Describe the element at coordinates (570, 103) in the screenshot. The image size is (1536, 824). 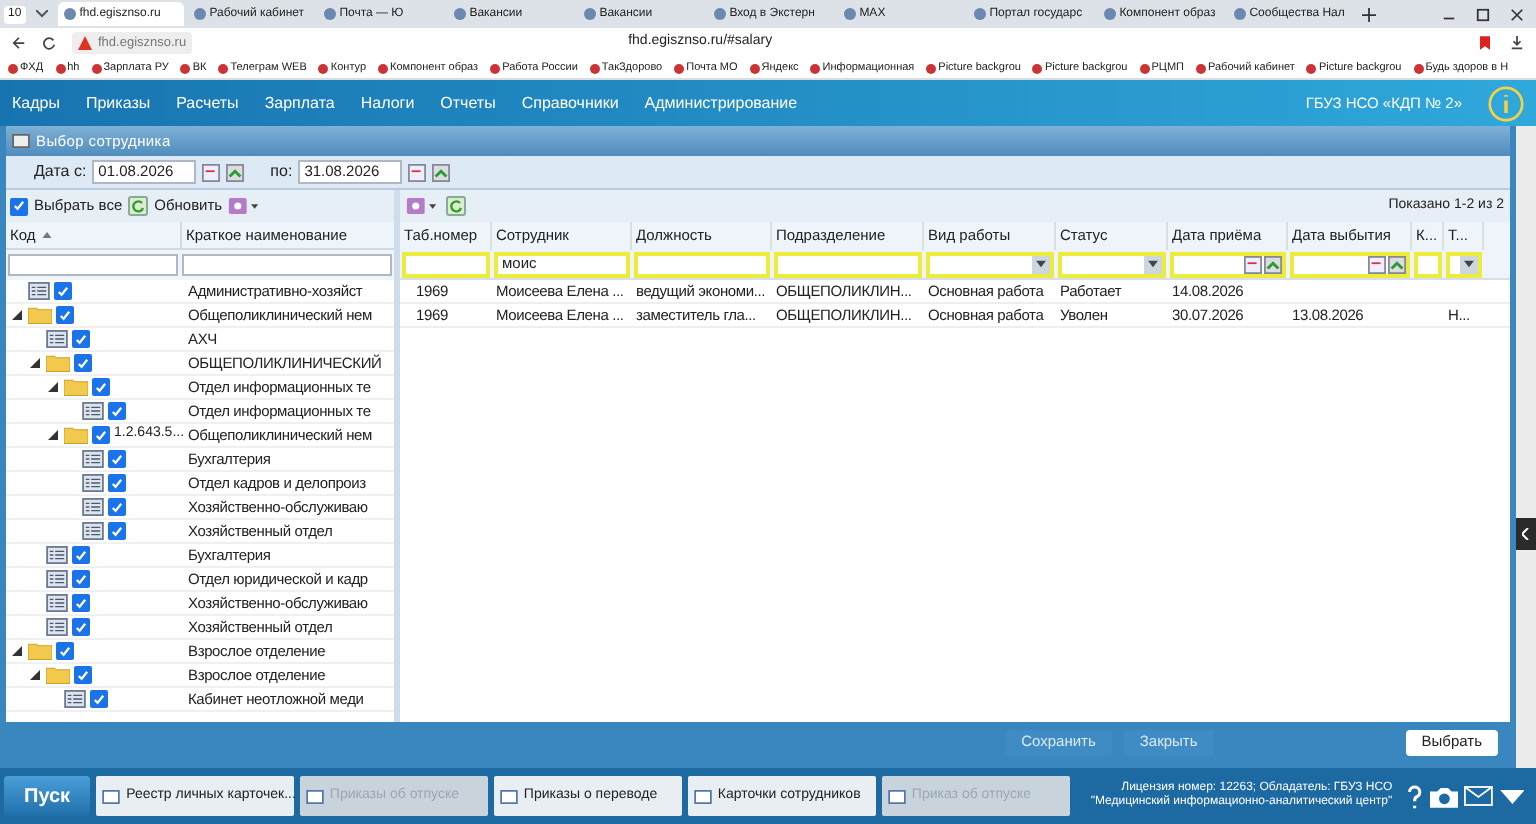
I see `menu-item: Справочники` at that location.